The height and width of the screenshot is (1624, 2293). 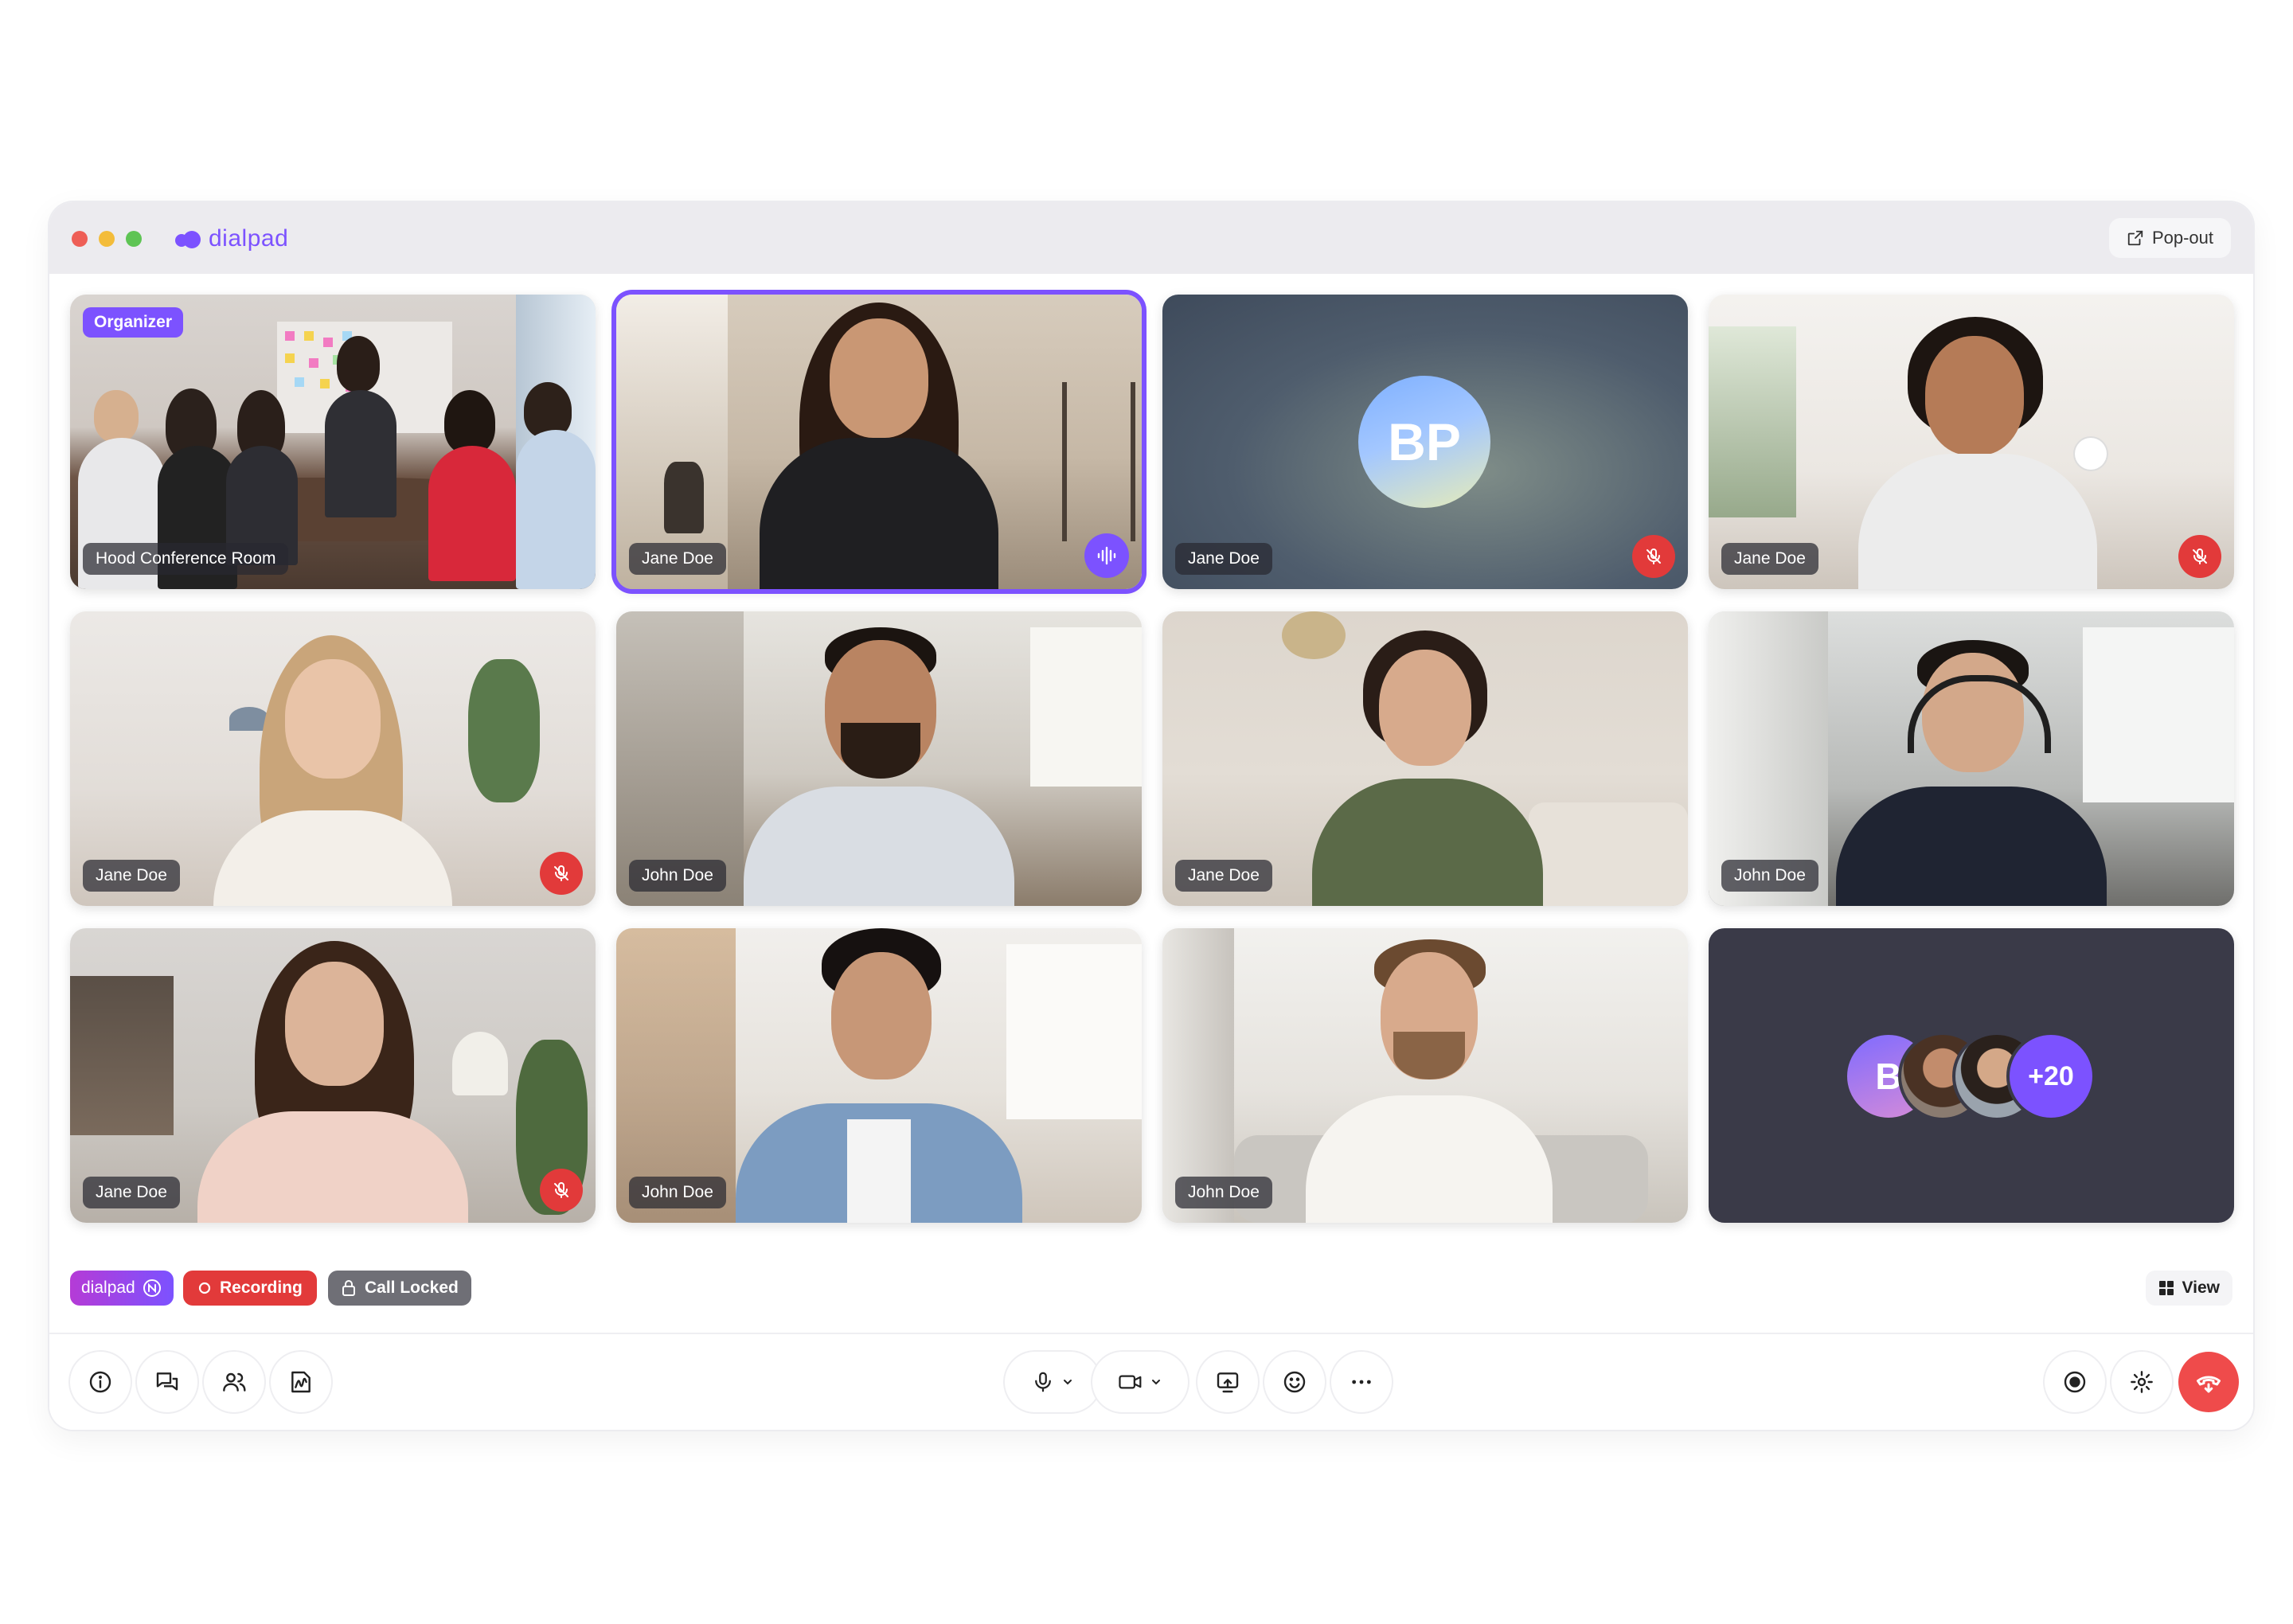 I want to click on maximize-window-button, so click(x=134, y=239).